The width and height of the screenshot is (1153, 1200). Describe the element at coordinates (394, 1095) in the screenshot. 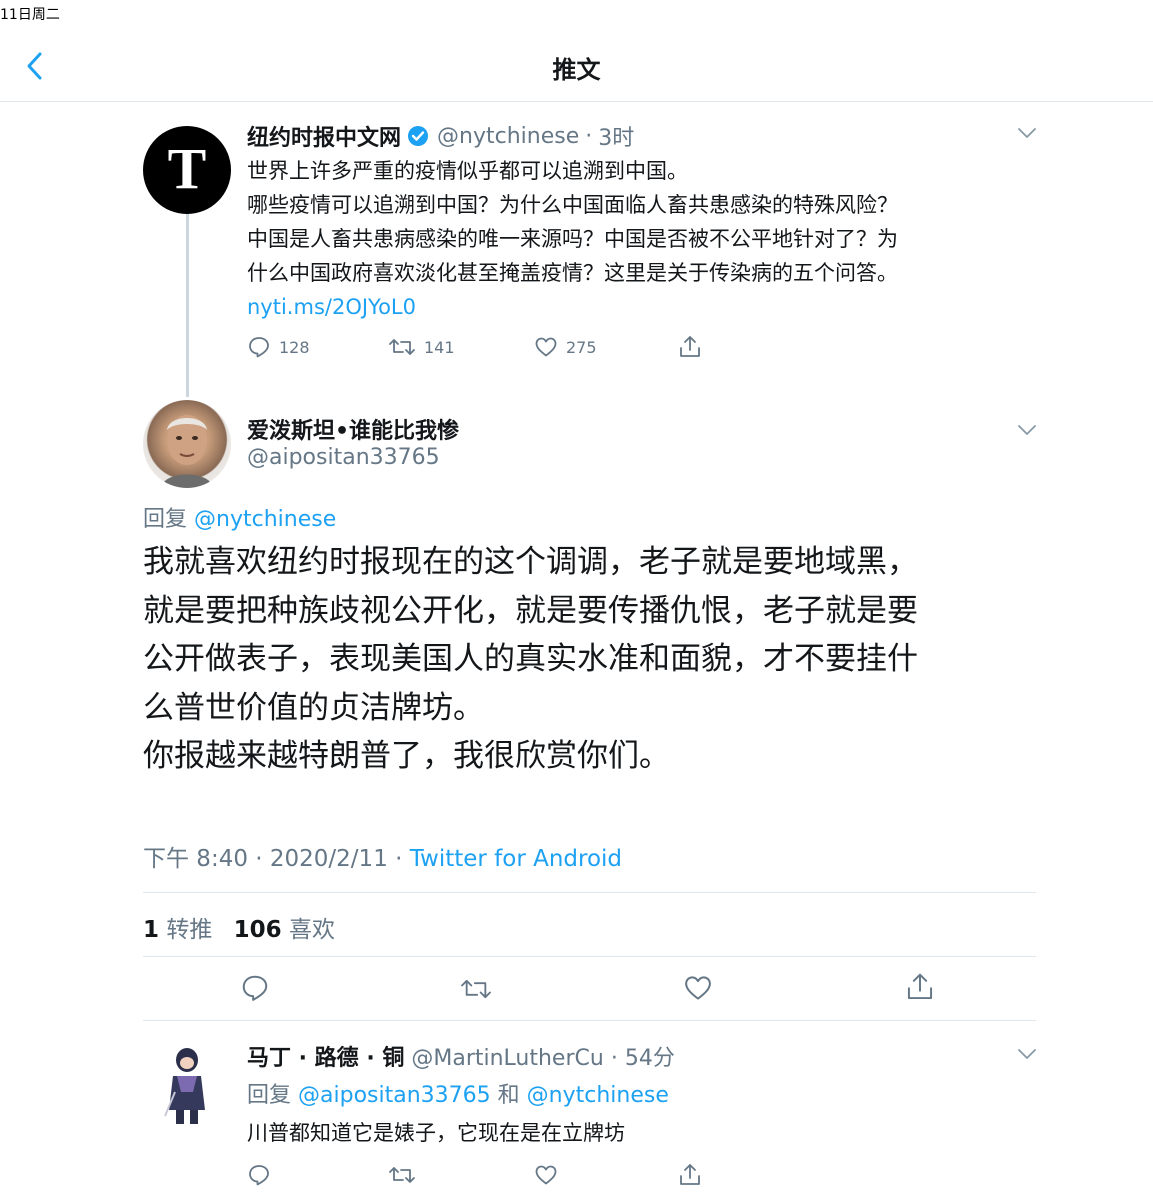

I see `reply-replying-to-handle-1: @aipositan33765` at that location.